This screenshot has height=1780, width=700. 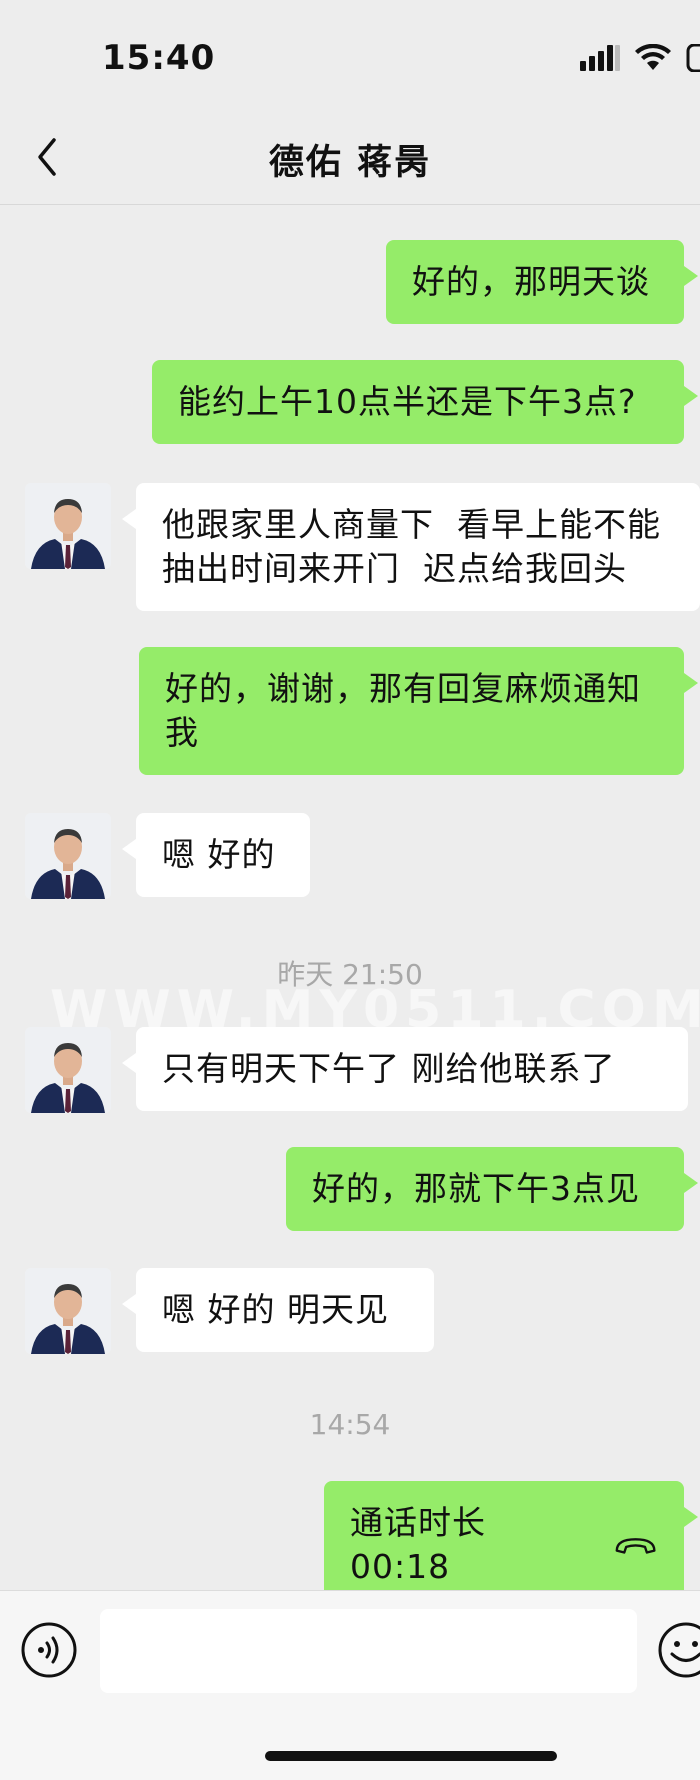 What do you see at coordinates (411, 1756) in the screenshot?
I see `home-indicator` at bounding box center [411, 1756].